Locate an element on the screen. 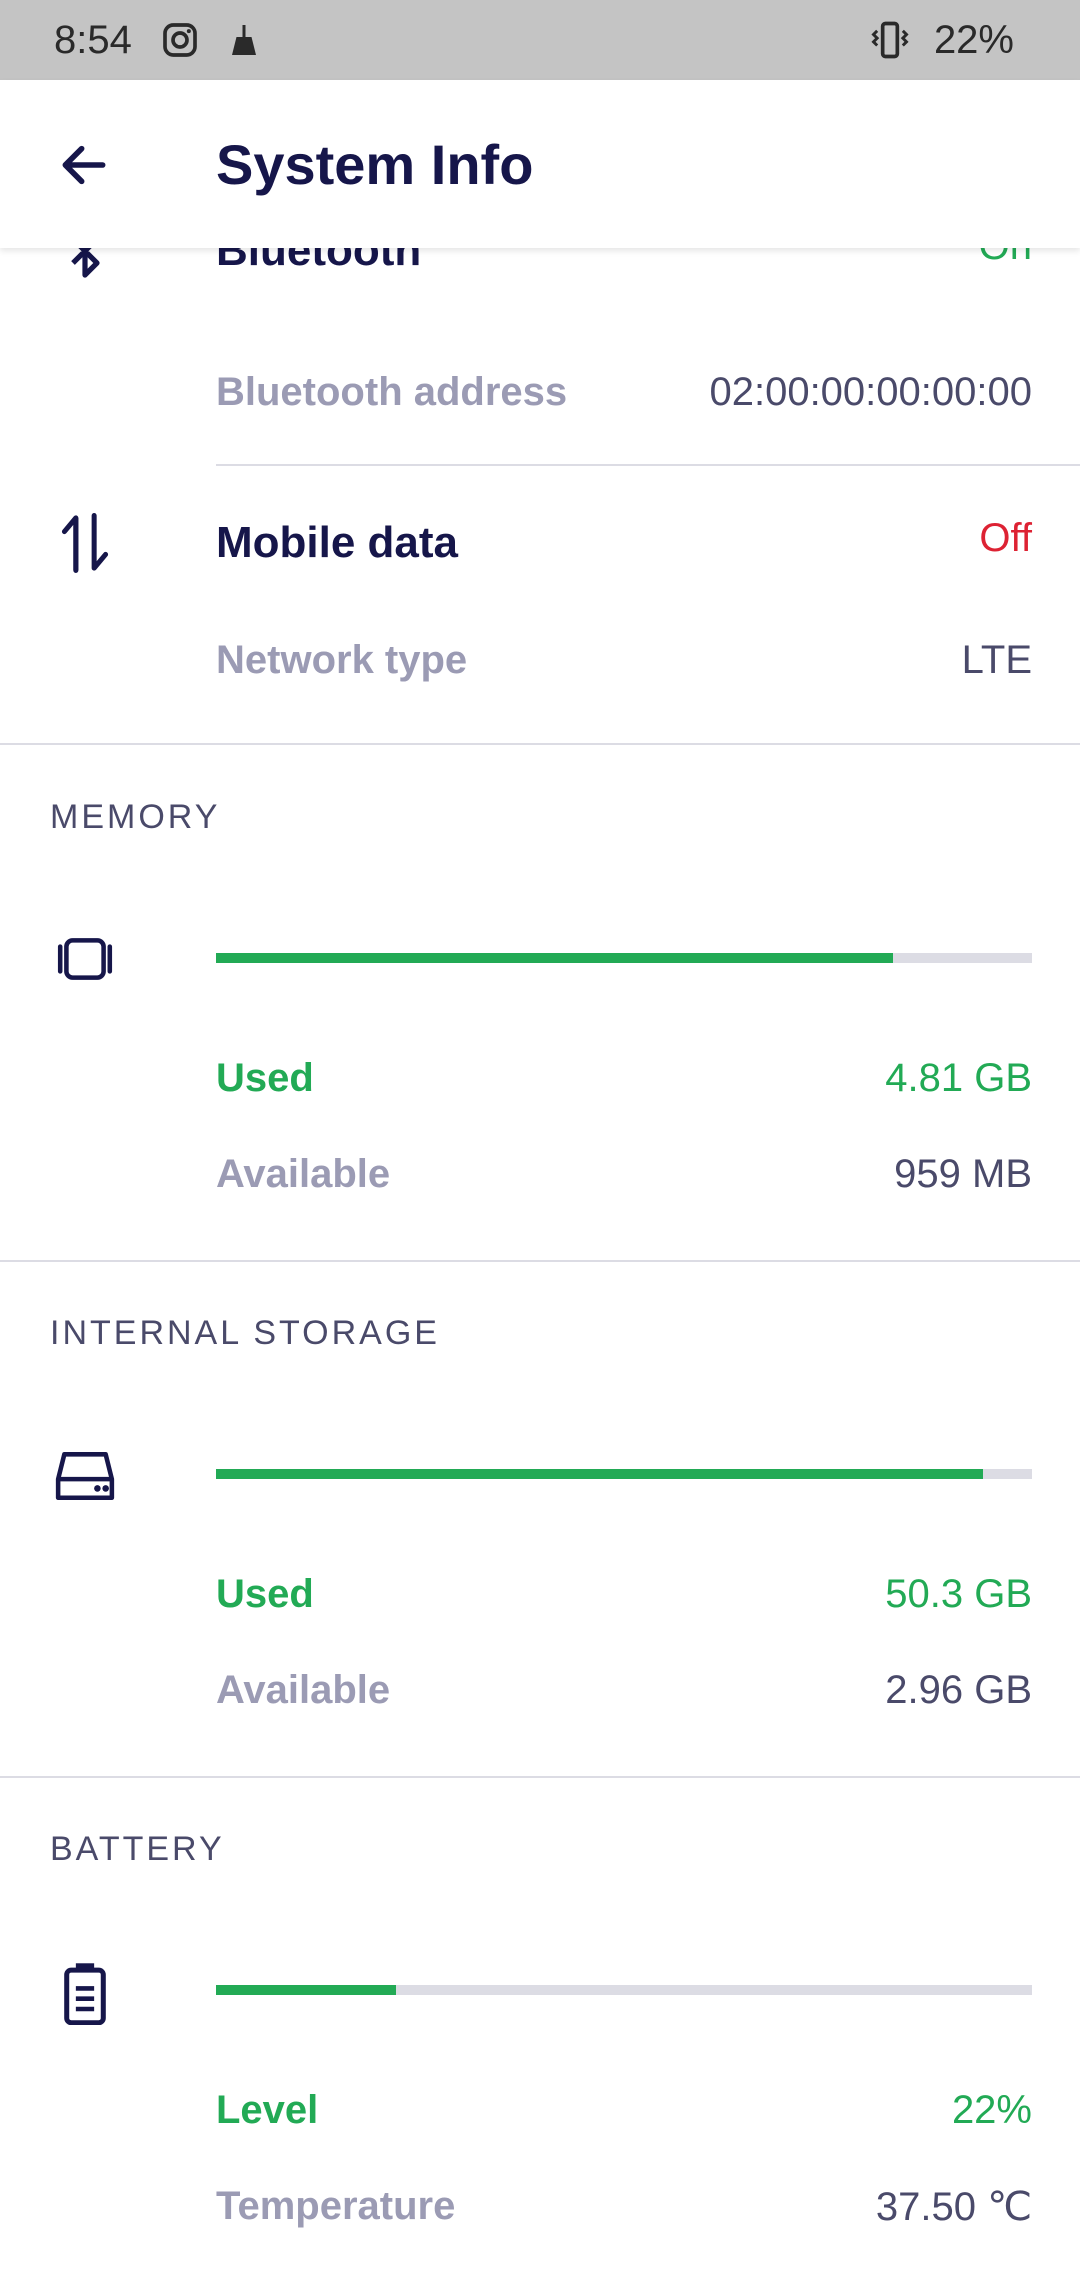 Image resolution: width=1080 pixels, height=2280 pixels. battery-level-value: 22% is located at coordinates (991, 2110).